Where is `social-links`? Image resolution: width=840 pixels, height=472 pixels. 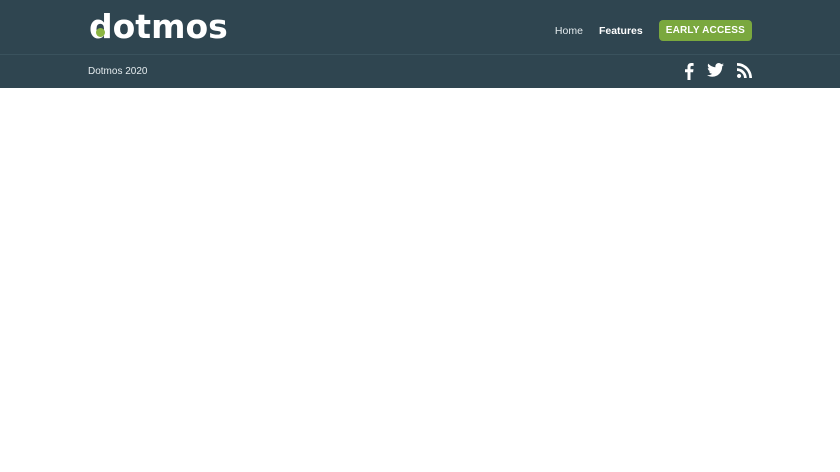
social-links is located at coordinates (711, 71).